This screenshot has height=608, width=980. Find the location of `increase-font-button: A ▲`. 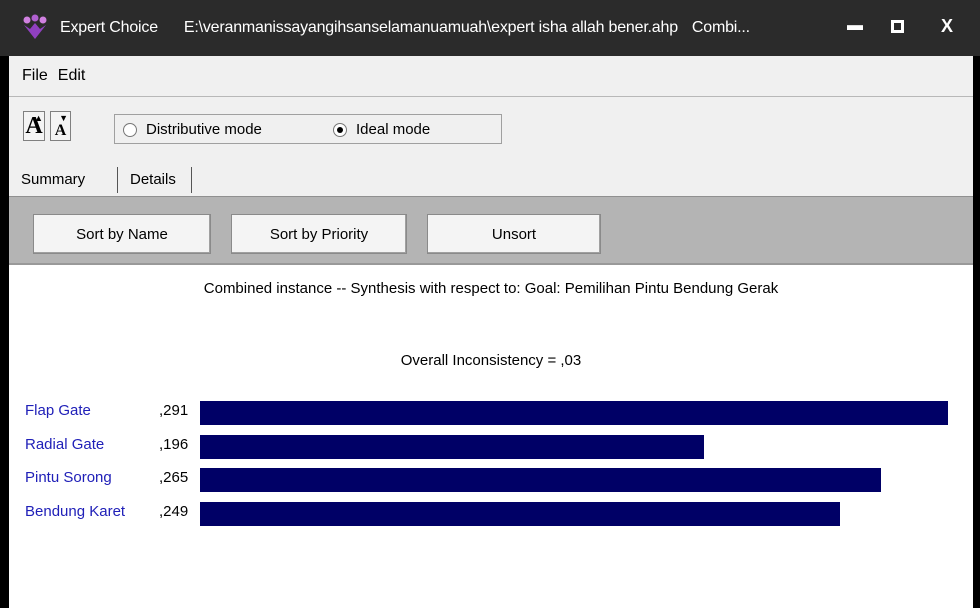

increase-font-button: A ▲ is located at coordinates (34, 126).